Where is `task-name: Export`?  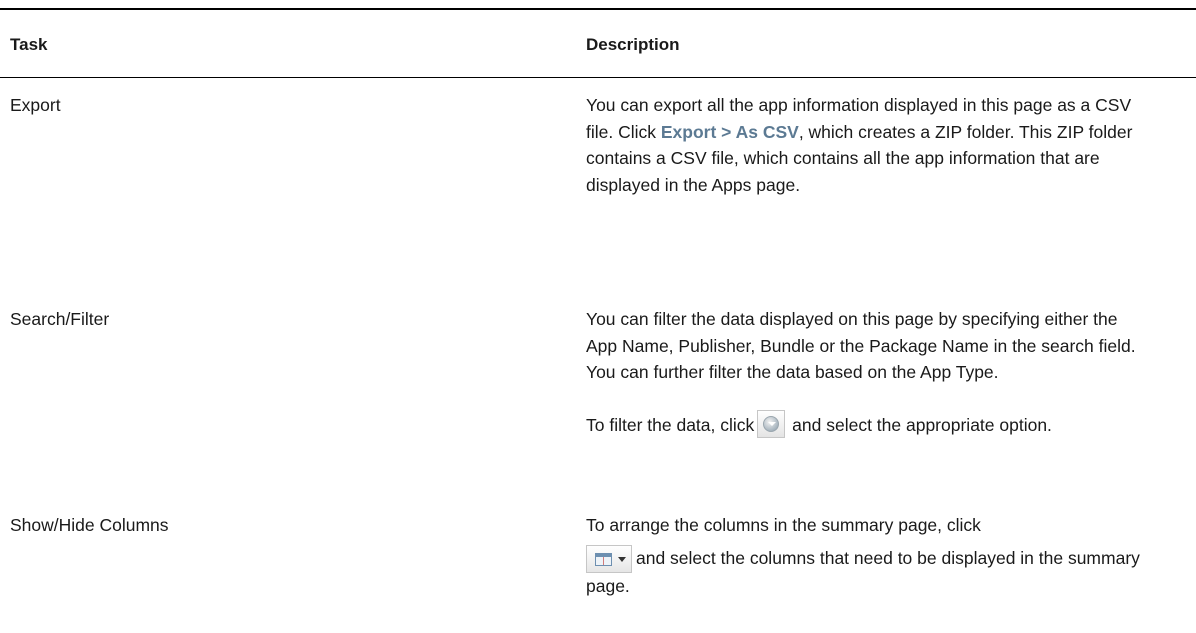
task-name: Export is located at coordinates (35, 105).